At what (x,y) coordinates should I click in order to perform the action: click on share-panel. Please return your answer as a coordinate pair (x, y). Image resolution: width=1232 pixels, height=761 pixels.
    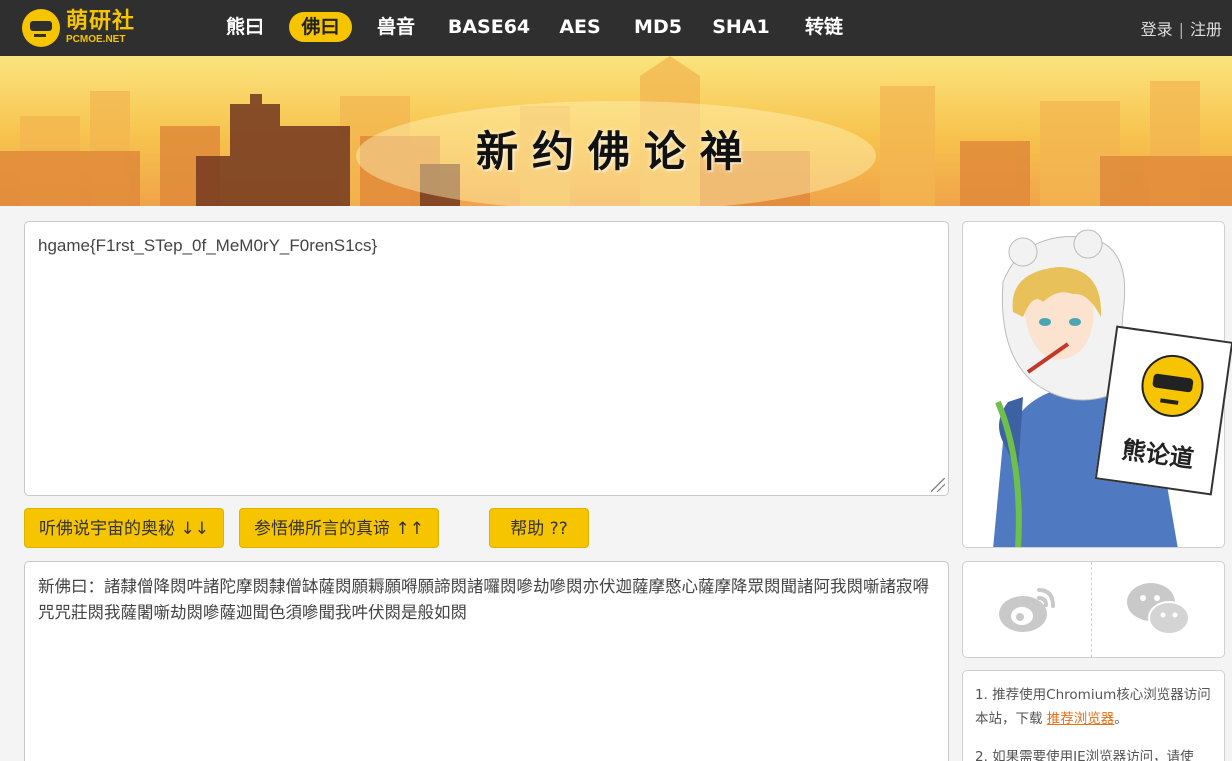
    Looking at the image, I should click on (1093, 609).